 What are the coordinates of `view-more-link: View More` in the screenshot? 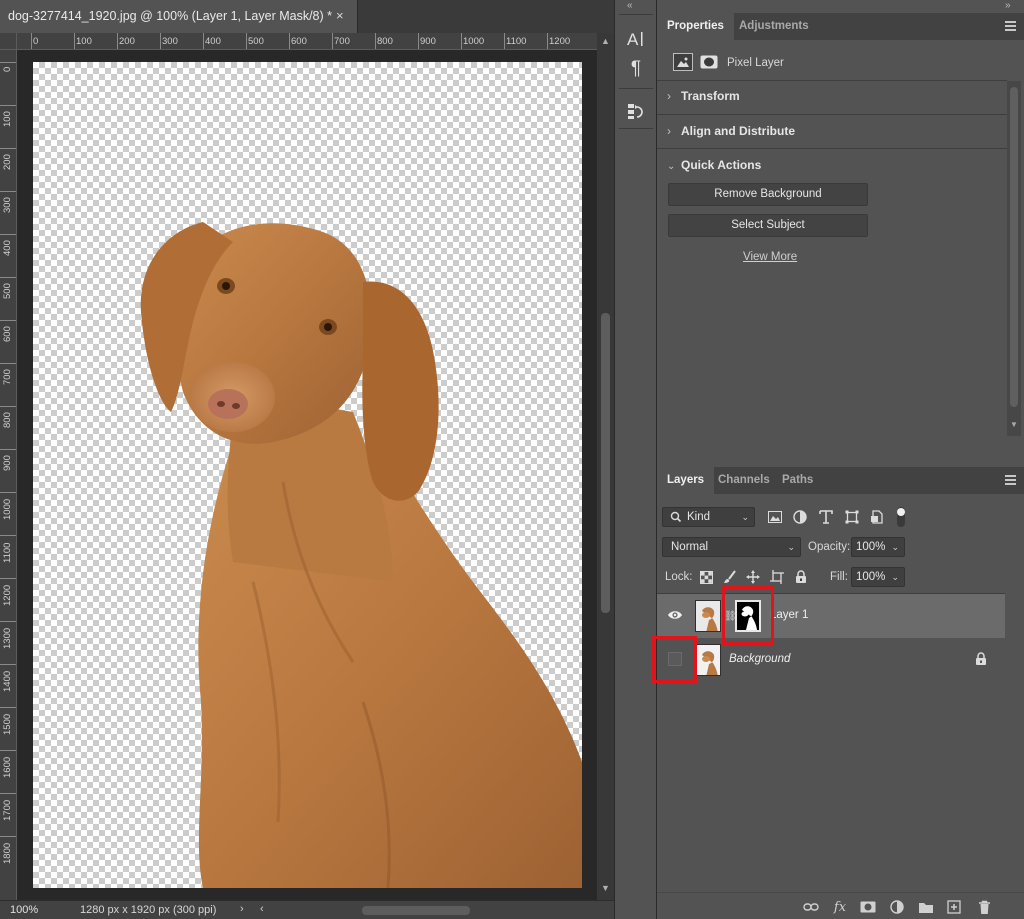 It's located at (770, 257).